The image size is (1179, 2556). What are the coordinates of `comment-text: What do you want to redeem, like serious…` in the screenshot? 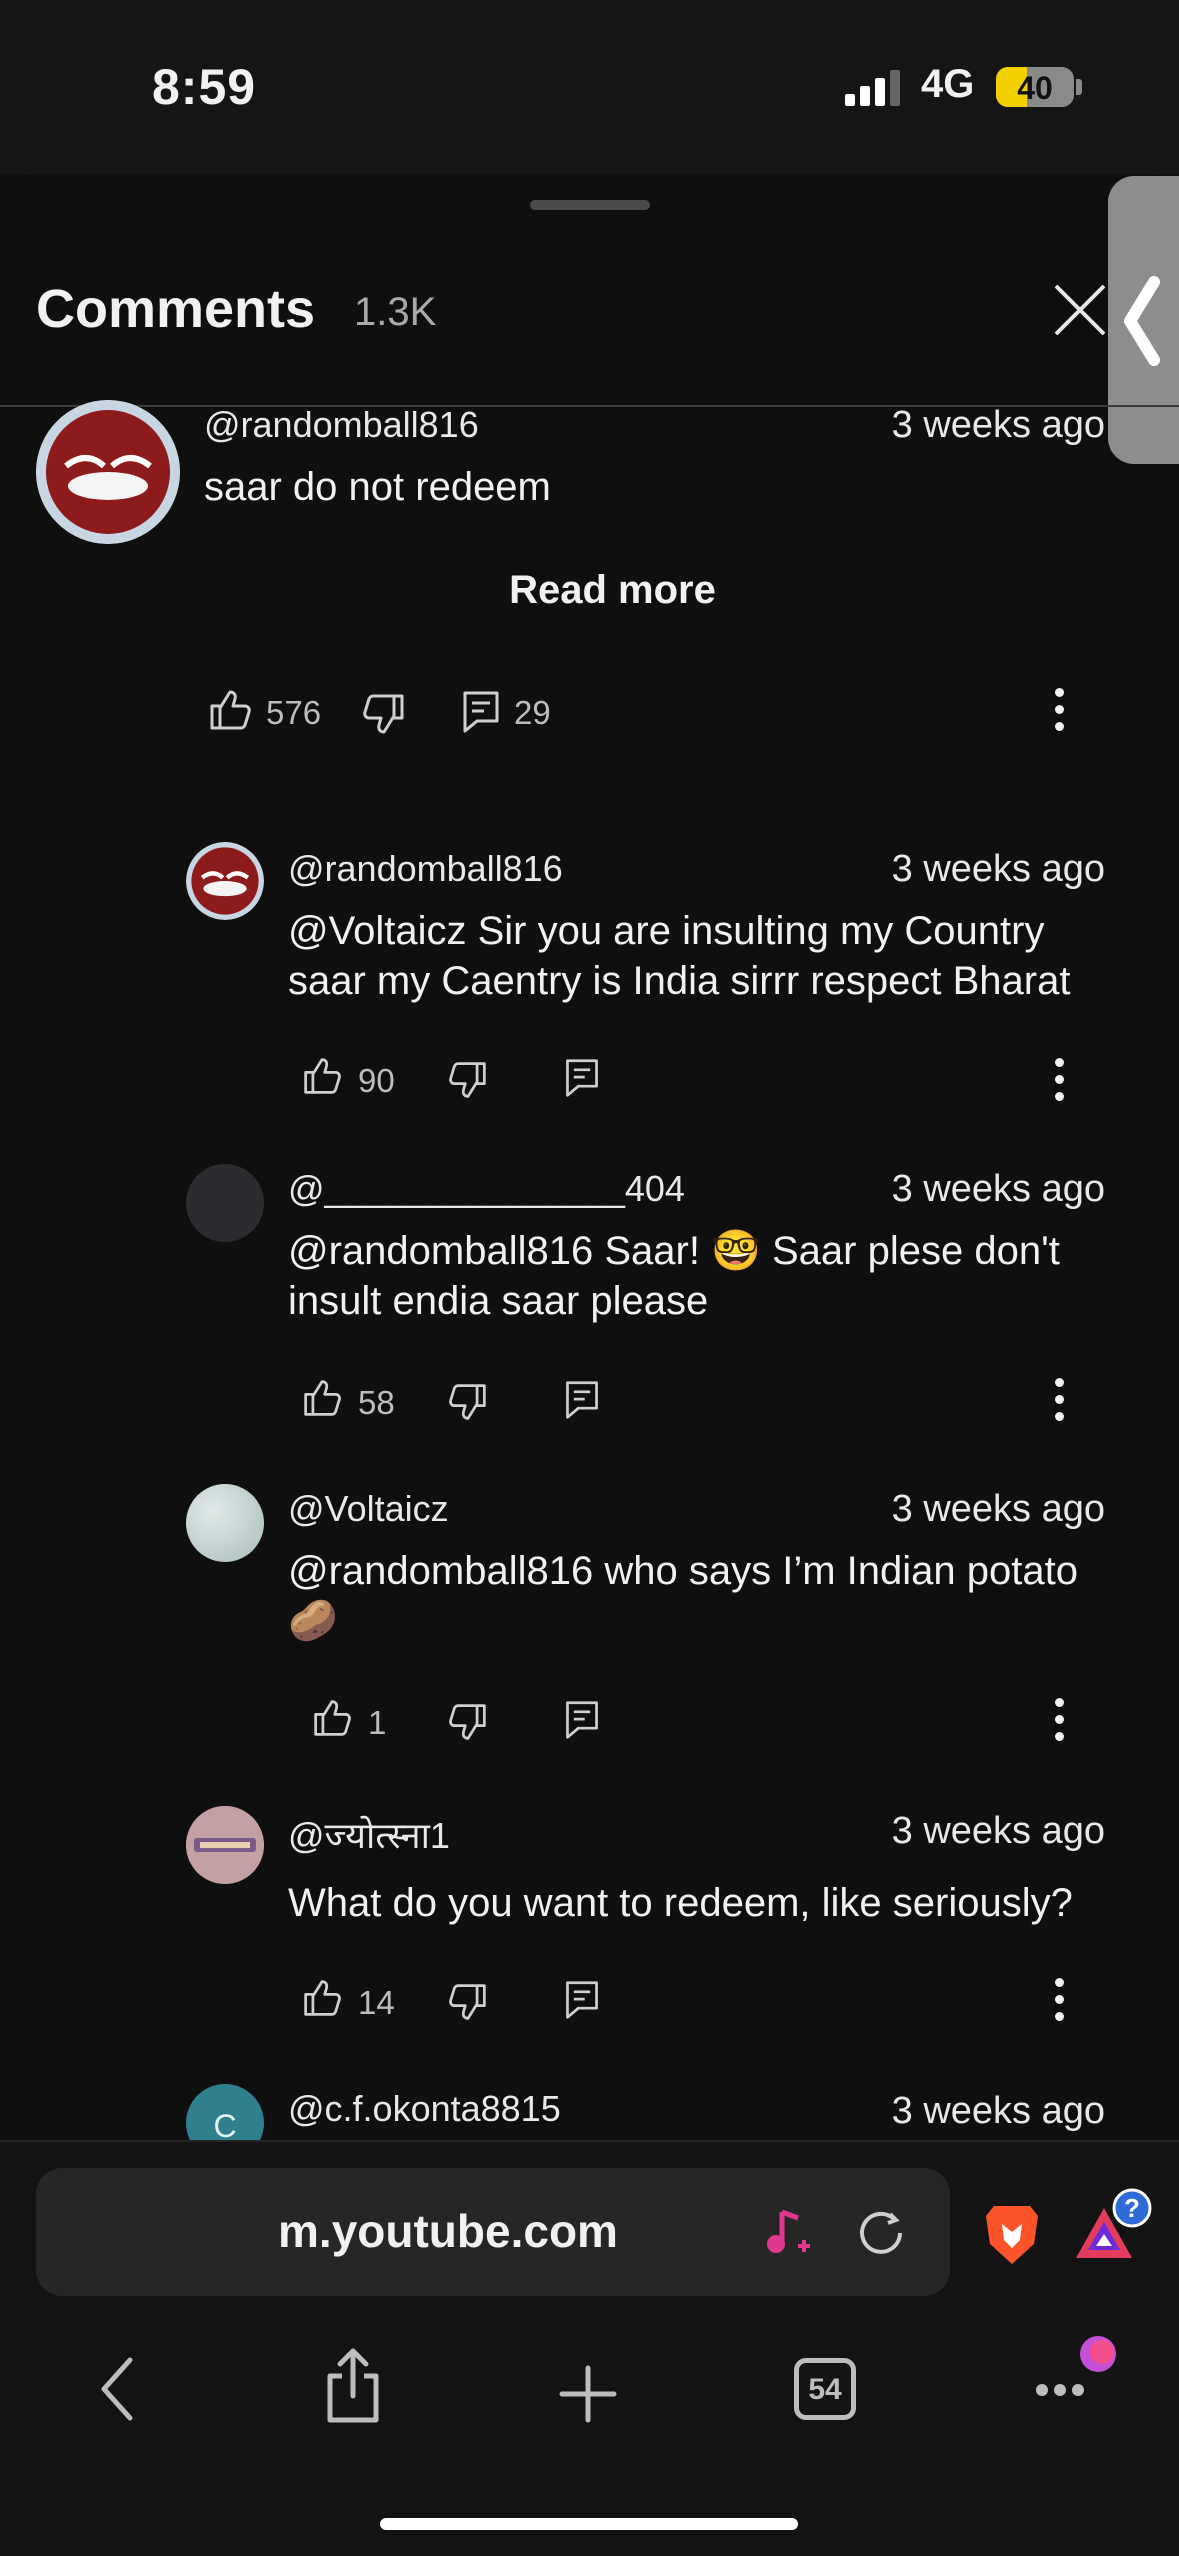 It's located at (680, 1903).